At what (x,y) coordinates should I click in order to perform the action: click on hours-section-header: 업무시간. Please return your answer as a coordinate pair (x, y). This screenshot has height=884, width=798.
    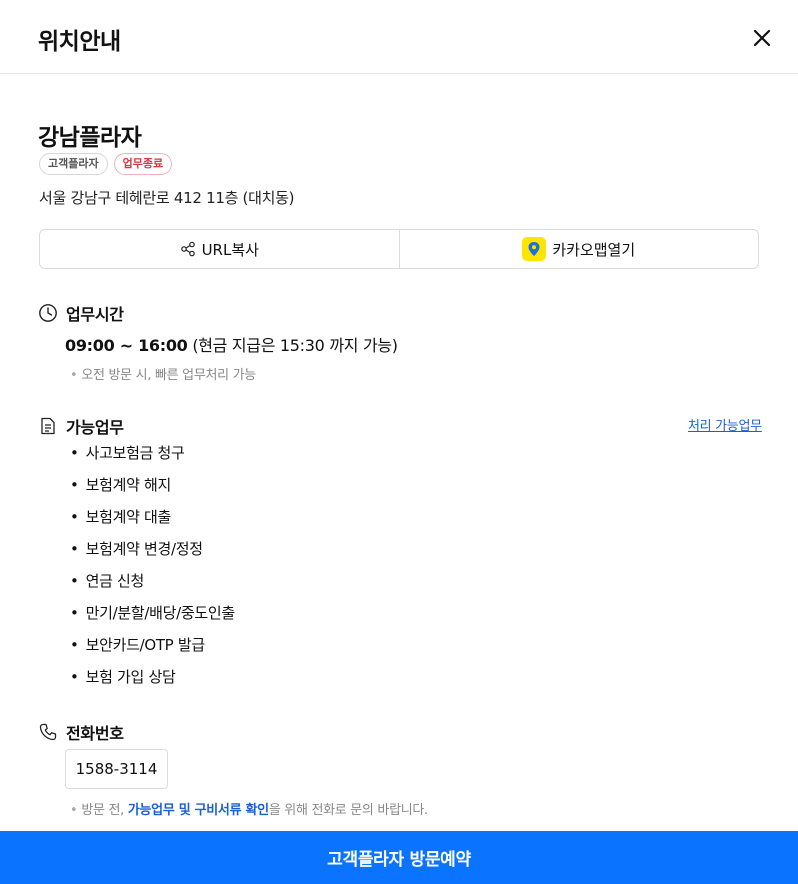
    Looking at the image, I should click on (81, 313).